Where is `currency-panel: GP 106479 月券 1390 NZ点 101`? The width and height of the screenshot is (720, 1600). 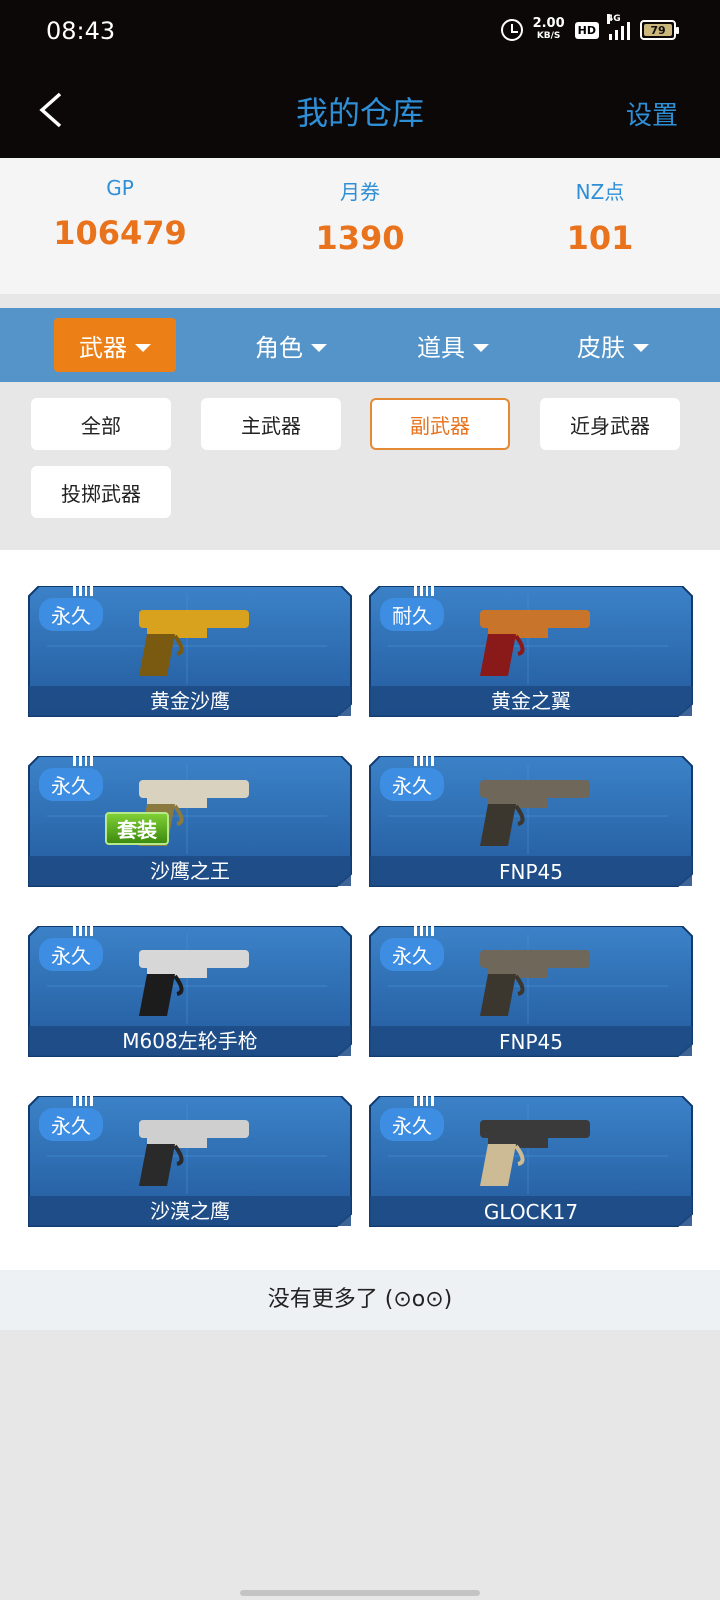 currency-panel: GP 106479 月券 1390 NZ点 101 is located at coordinates (360, 226).